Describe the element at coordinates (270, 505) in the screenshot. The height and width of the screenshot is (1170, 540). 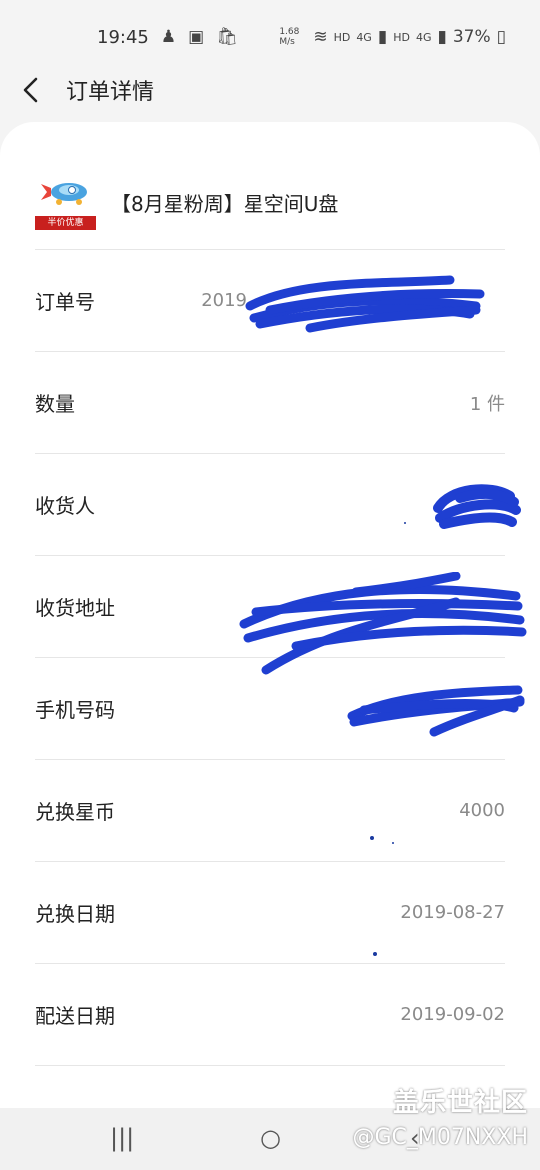
I see `row-recipient: 收货人` at that location.